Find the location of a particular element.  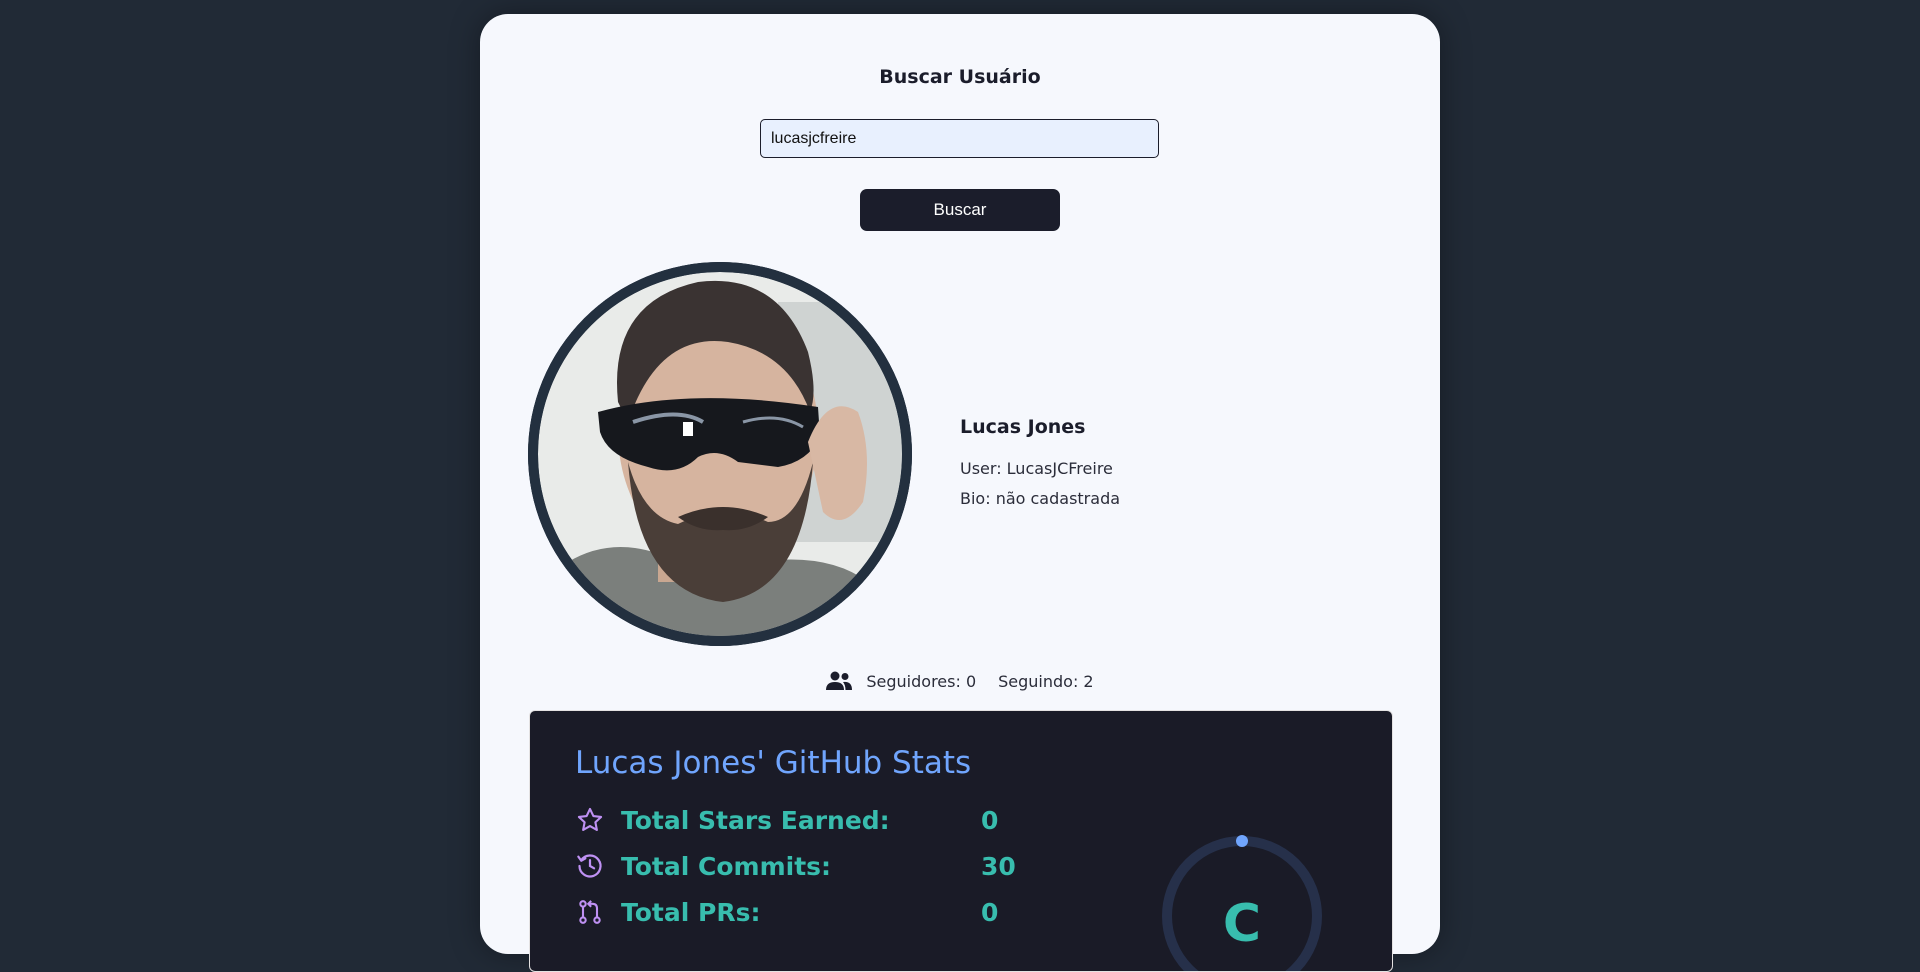

people-icon is located at coordinates (839, 681).